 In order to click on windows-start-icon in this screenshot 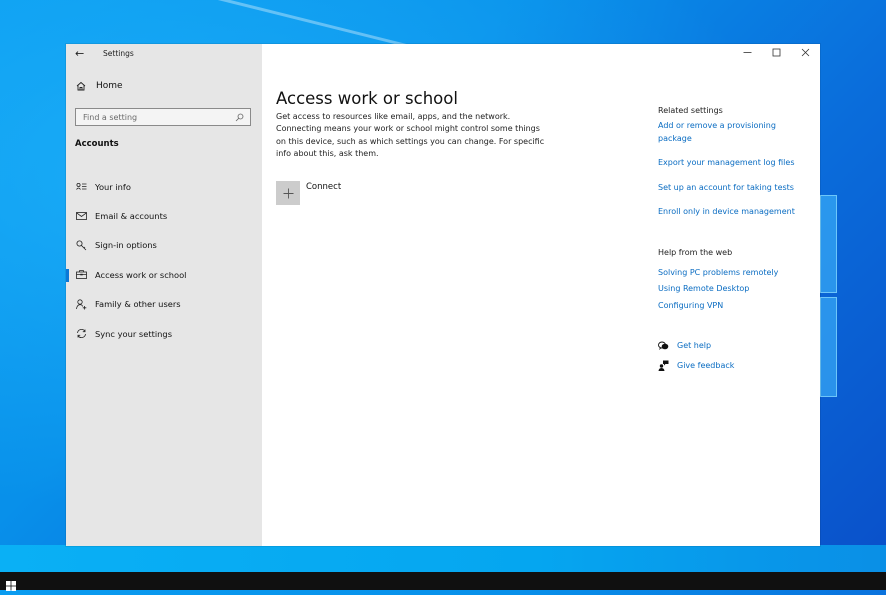, I will do `click(11, 583)`.